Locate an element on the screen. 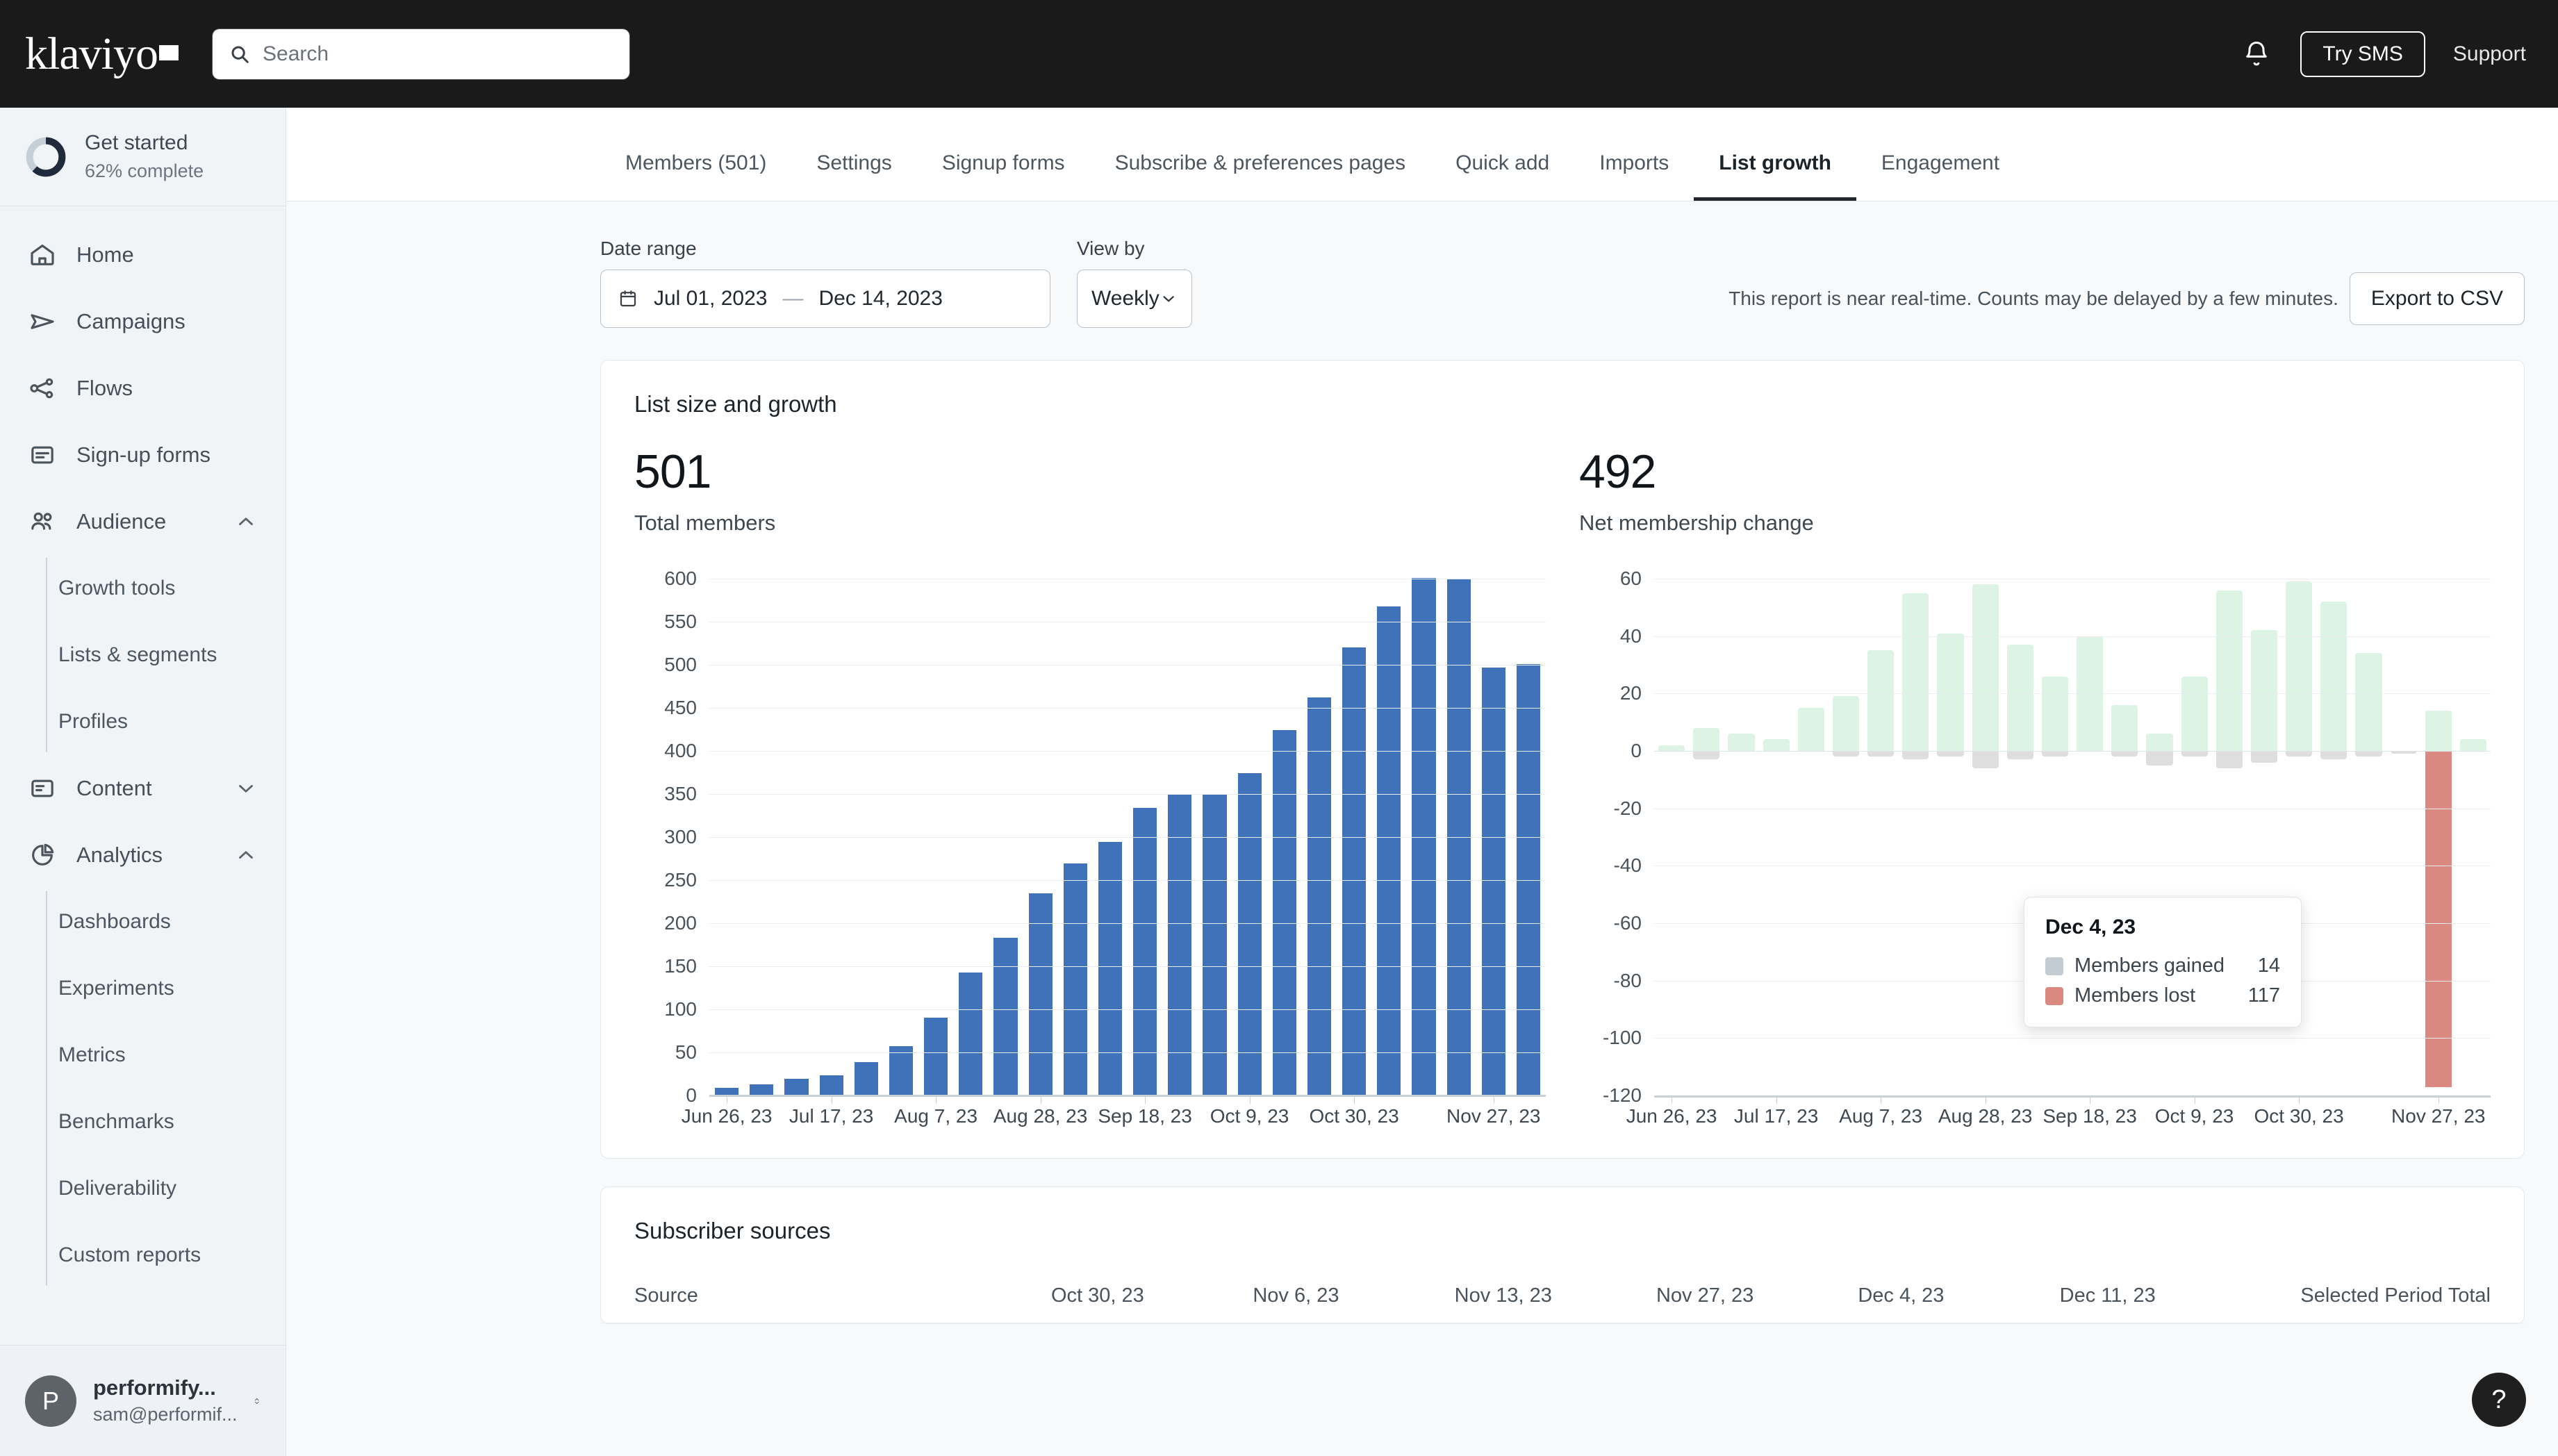 This screenshot has height=1456, width=2558. view-by-select: Weekly is located at coordinates (1134, 299).